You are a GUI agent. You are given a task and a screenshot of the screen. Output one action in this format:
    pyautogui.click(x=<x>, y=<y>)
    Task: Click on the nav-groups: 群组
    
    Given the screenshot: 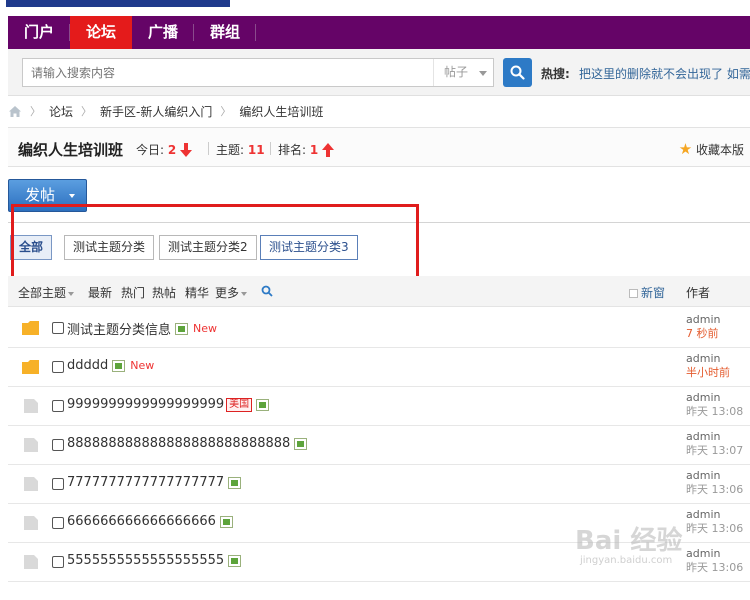 What is the action you would take?
    pyautogui.click(x=225, y=32)
    